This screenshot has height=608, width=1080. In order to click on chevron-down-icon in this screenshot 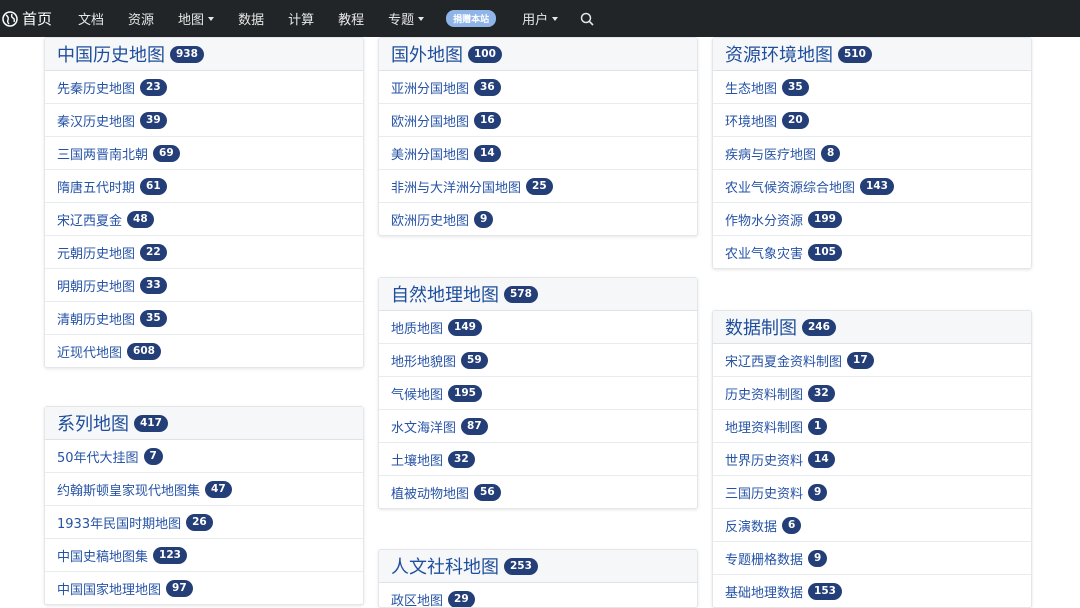, I will do `click(555, 19)`.